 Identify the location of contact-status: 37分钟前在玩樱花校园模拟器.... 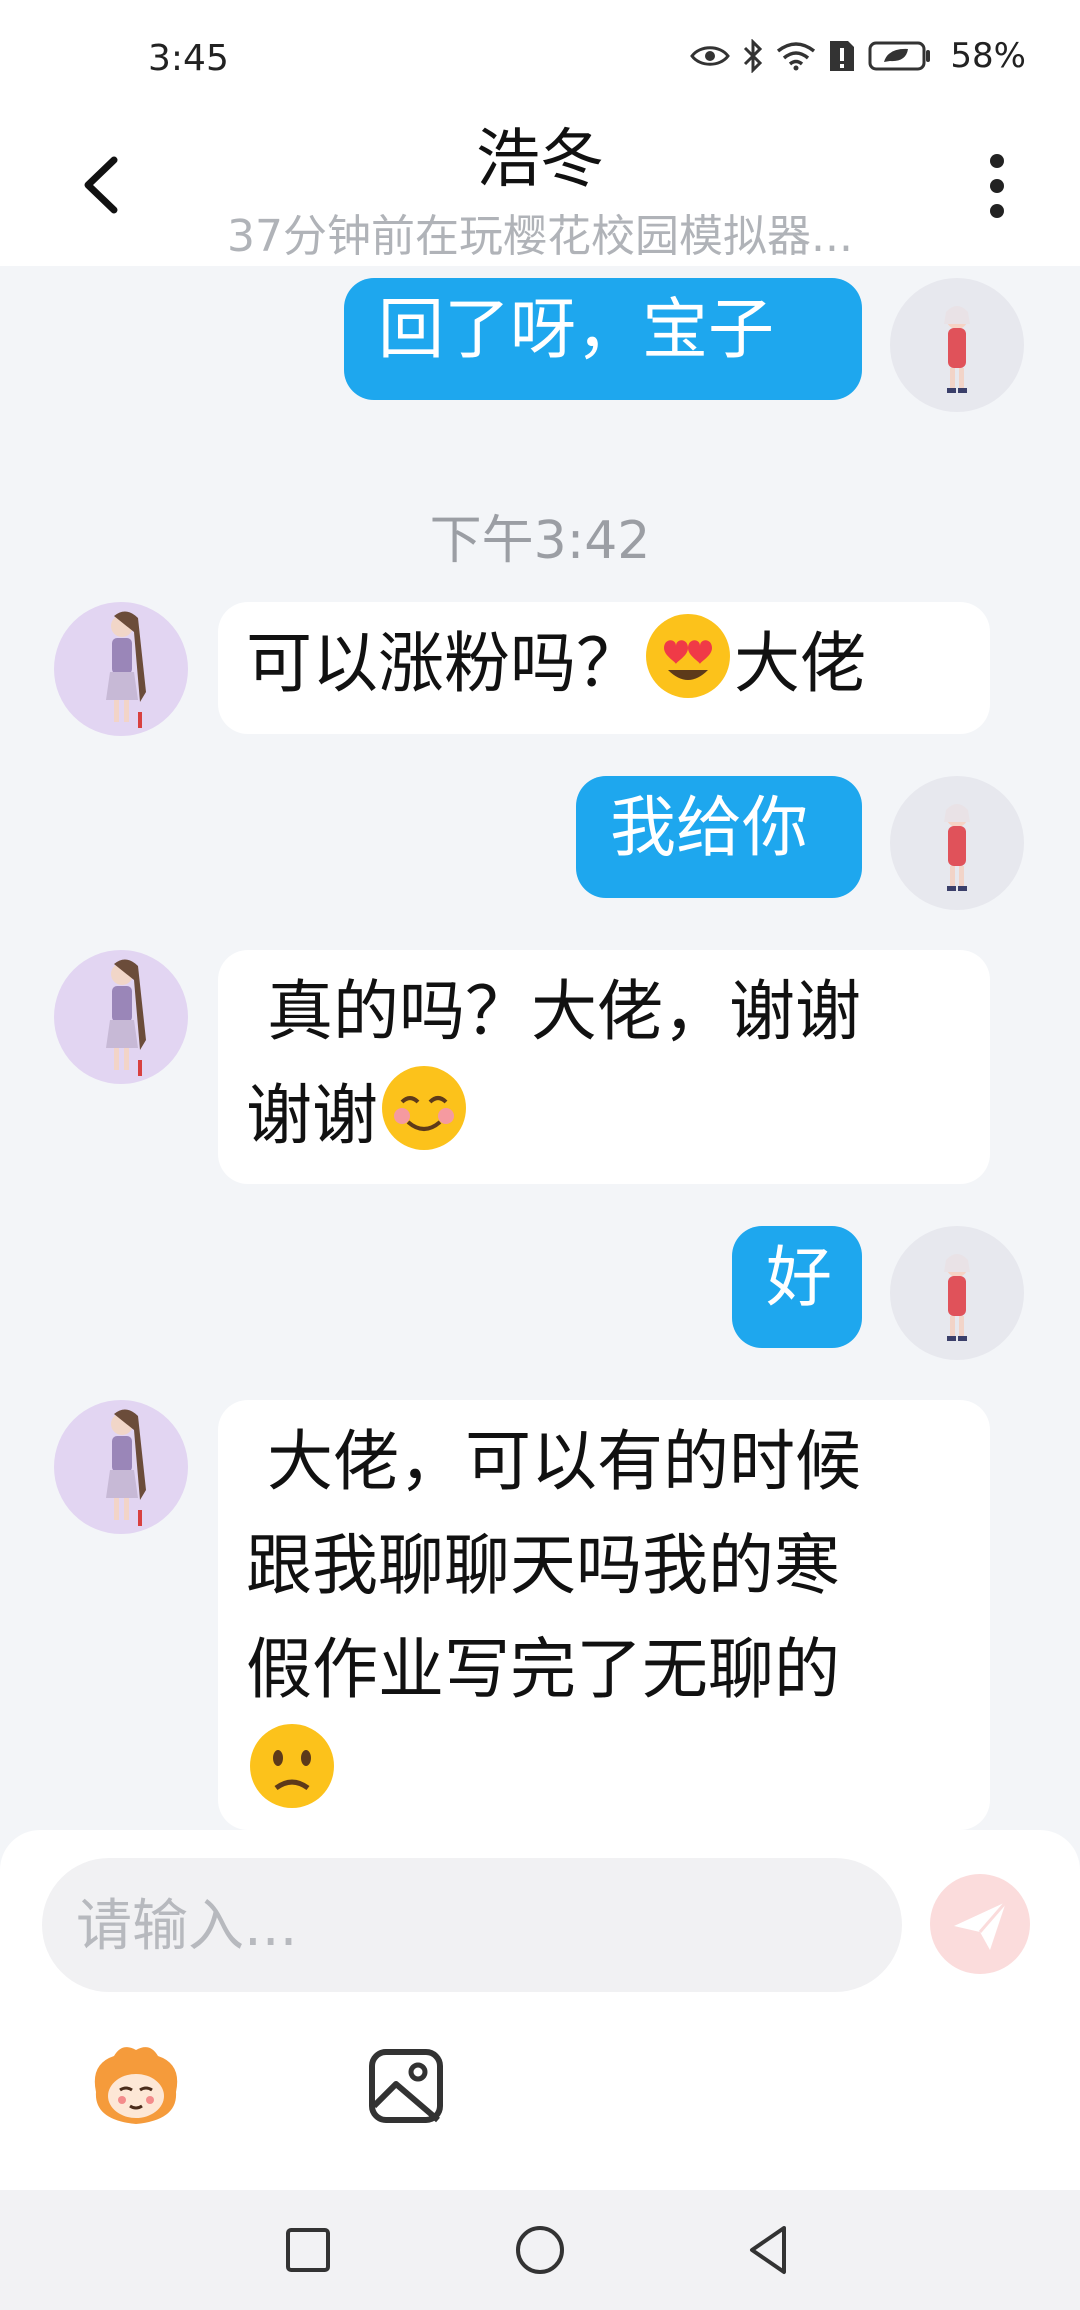
(540, 236).